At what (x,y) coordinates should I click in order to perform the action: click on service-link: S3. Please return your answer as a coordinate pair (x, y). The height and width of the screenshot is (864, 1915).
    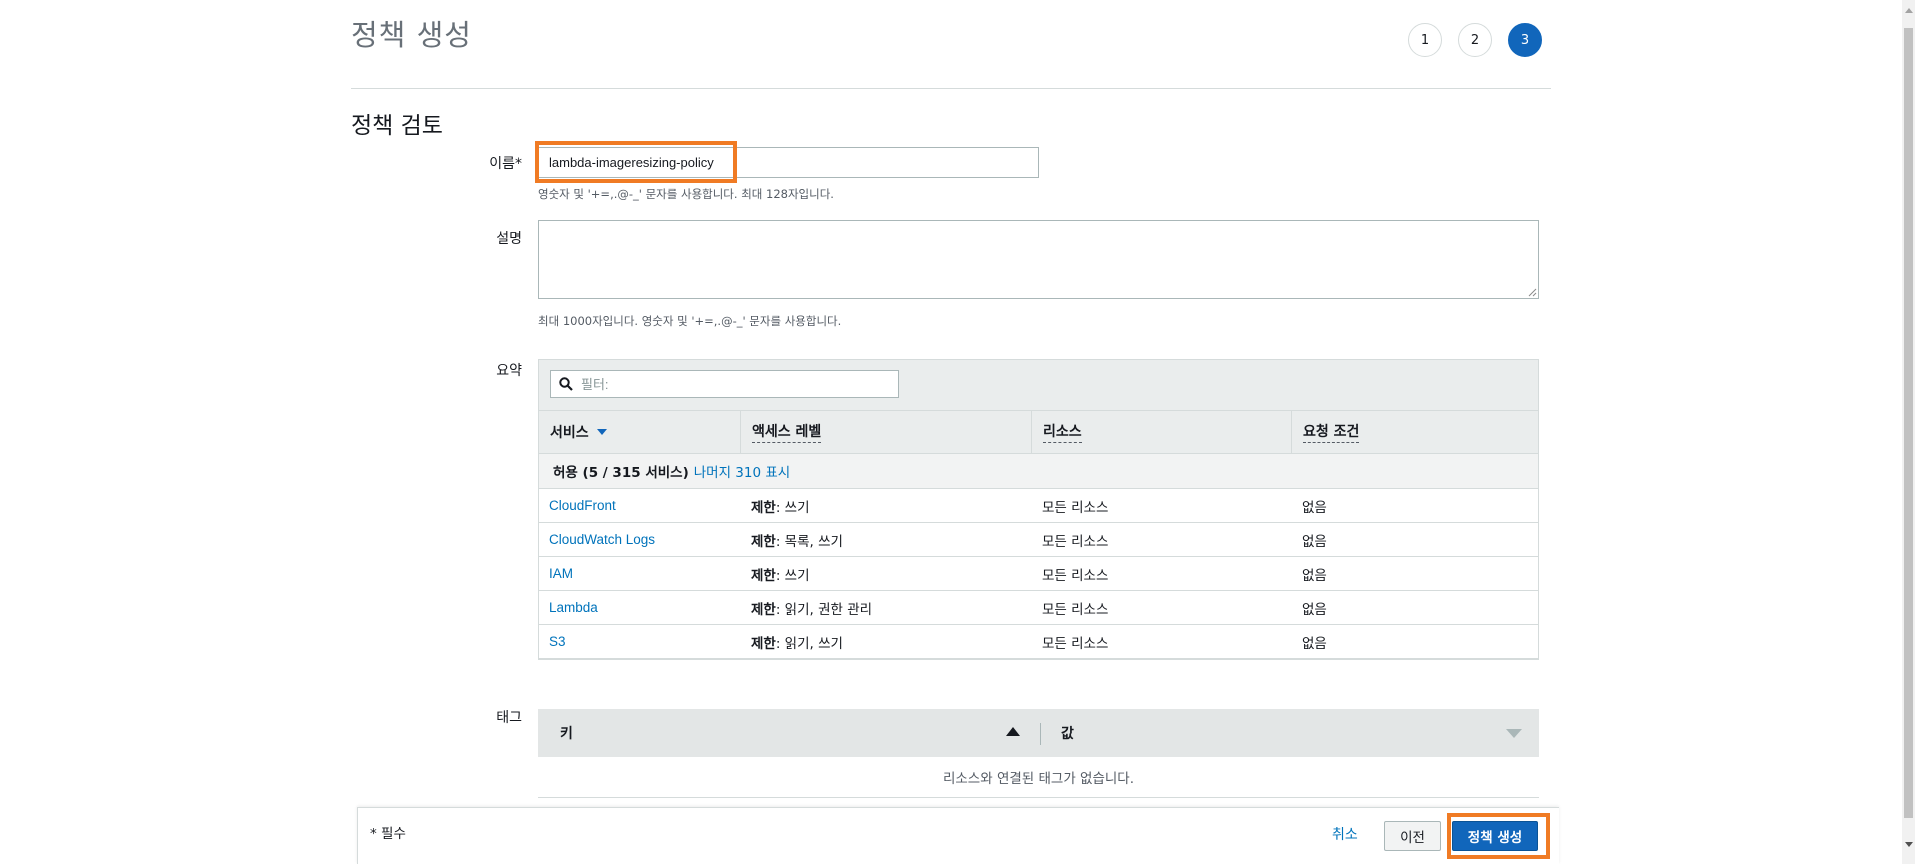
    Looking at the image, I should click on (557, 641).